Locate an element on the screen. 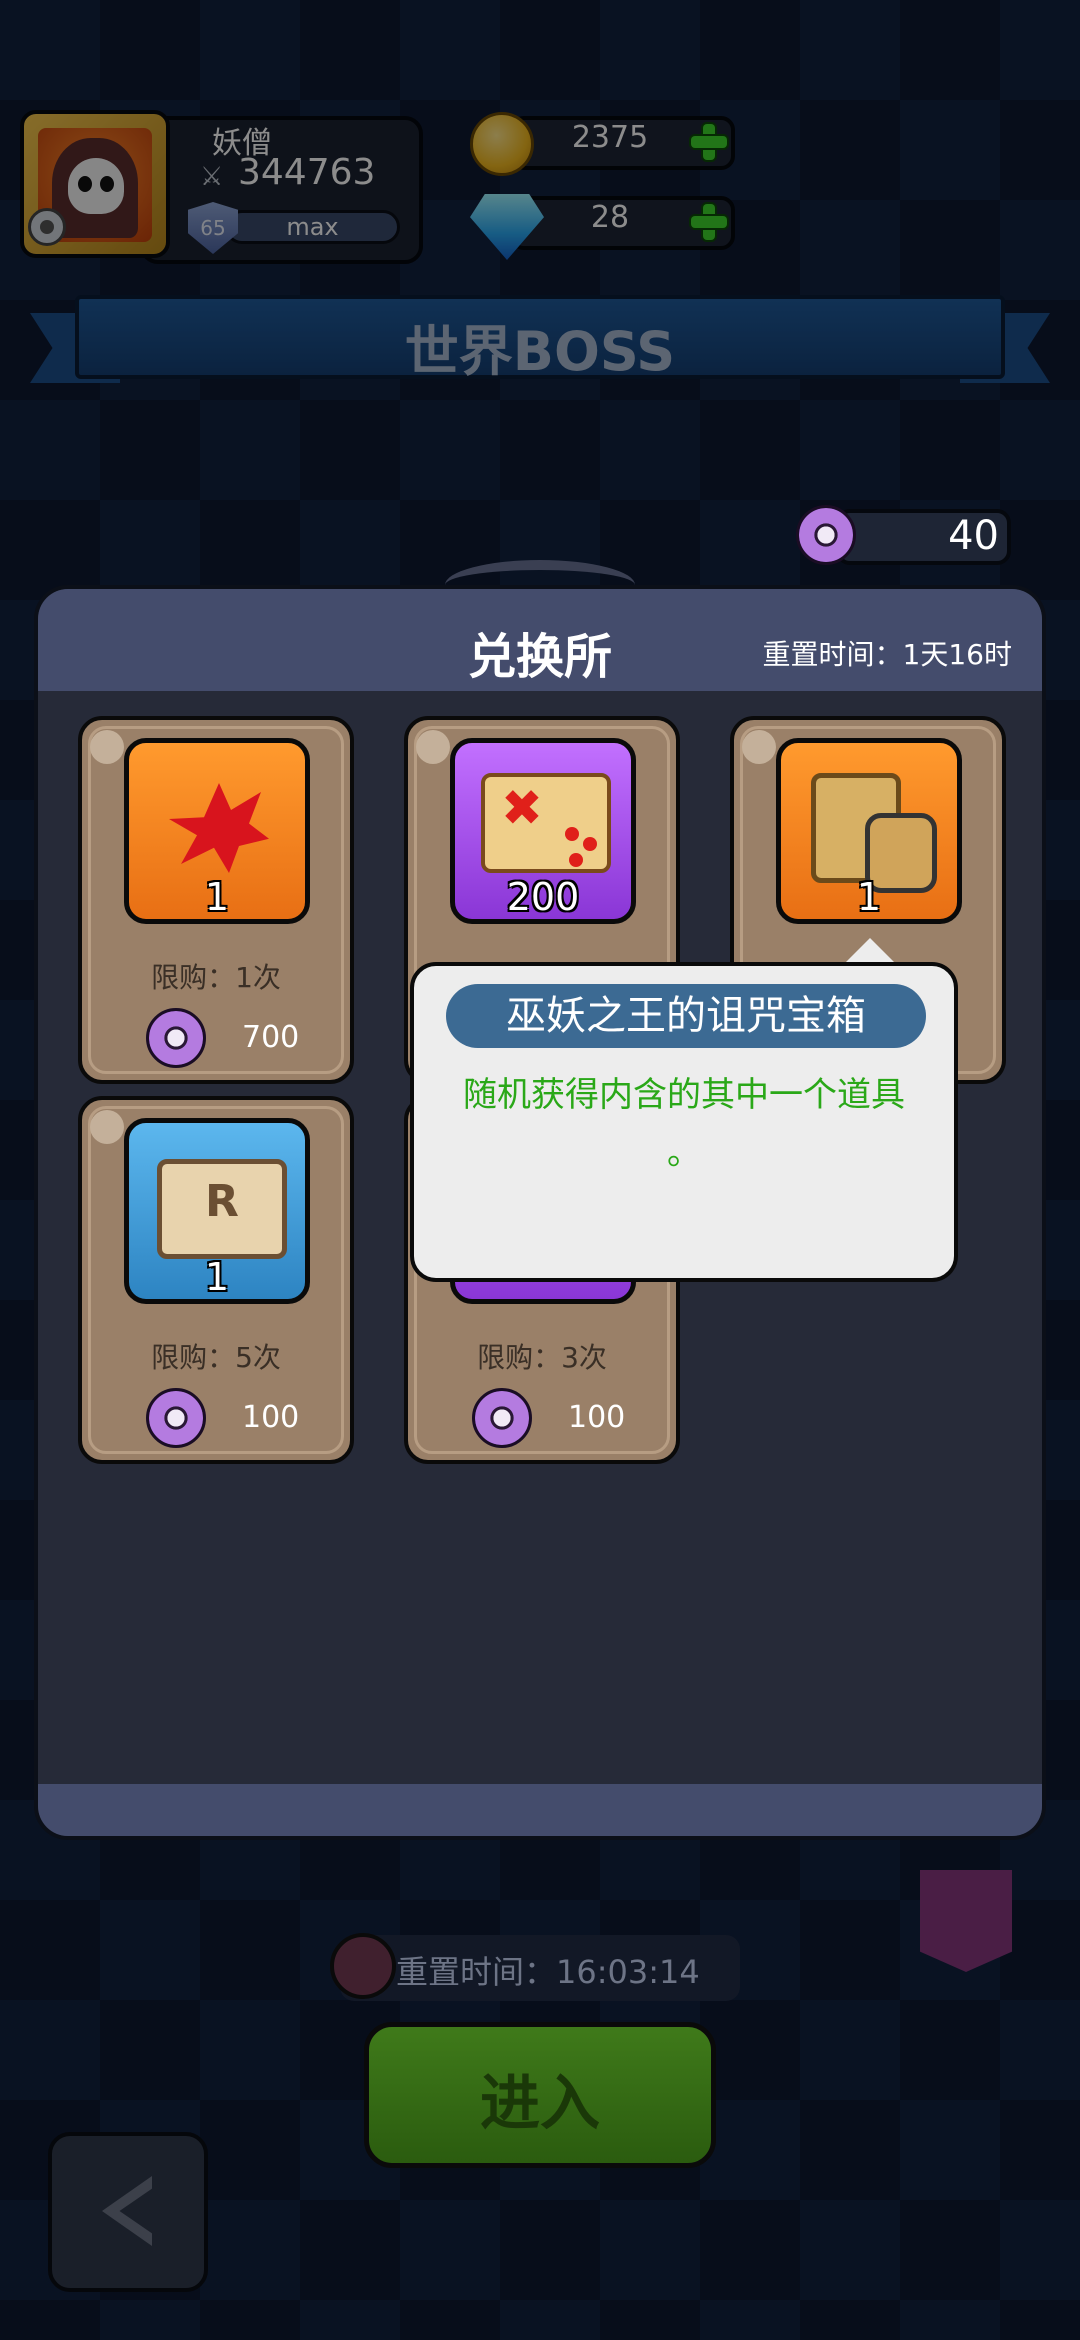 The width and height of the screenshot is (1080, 2340). shop-header: 兑换所 重置时间：1天16时 is located at coordinates (540, 640).